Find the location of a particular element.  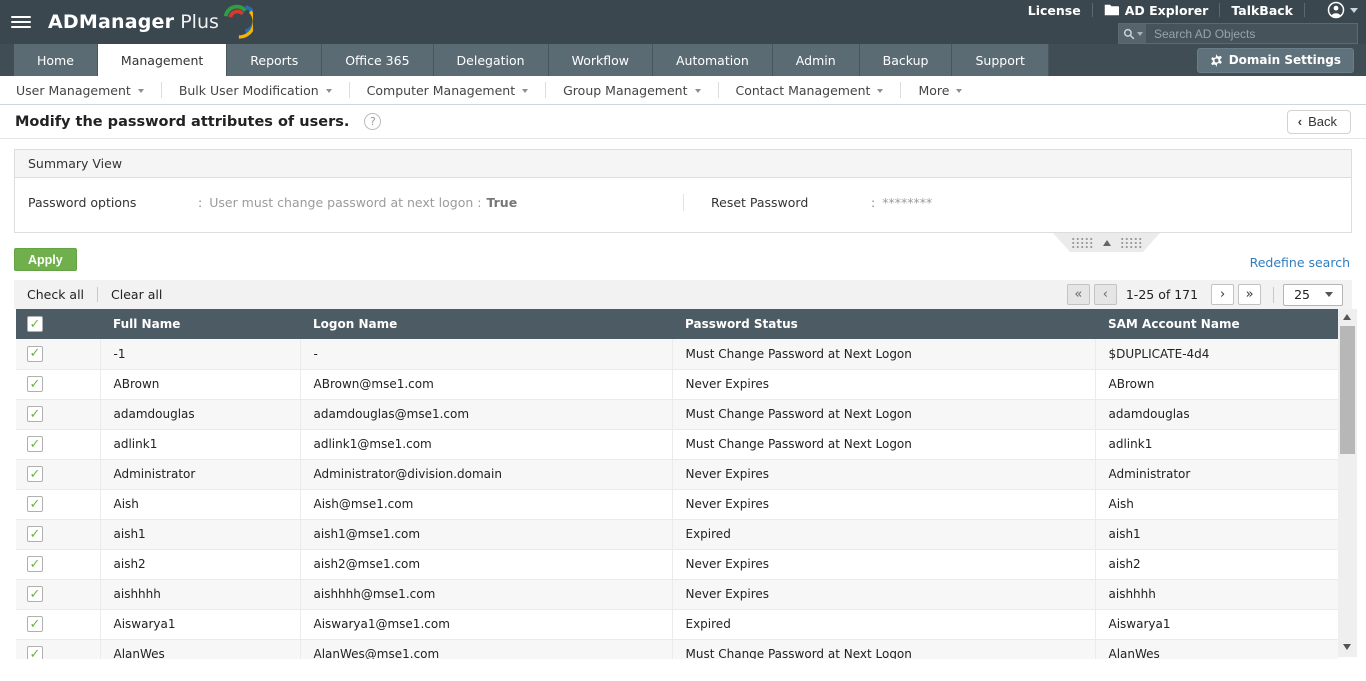

column-header-logon-name: Logon Name is located at coordinates (486, 324).